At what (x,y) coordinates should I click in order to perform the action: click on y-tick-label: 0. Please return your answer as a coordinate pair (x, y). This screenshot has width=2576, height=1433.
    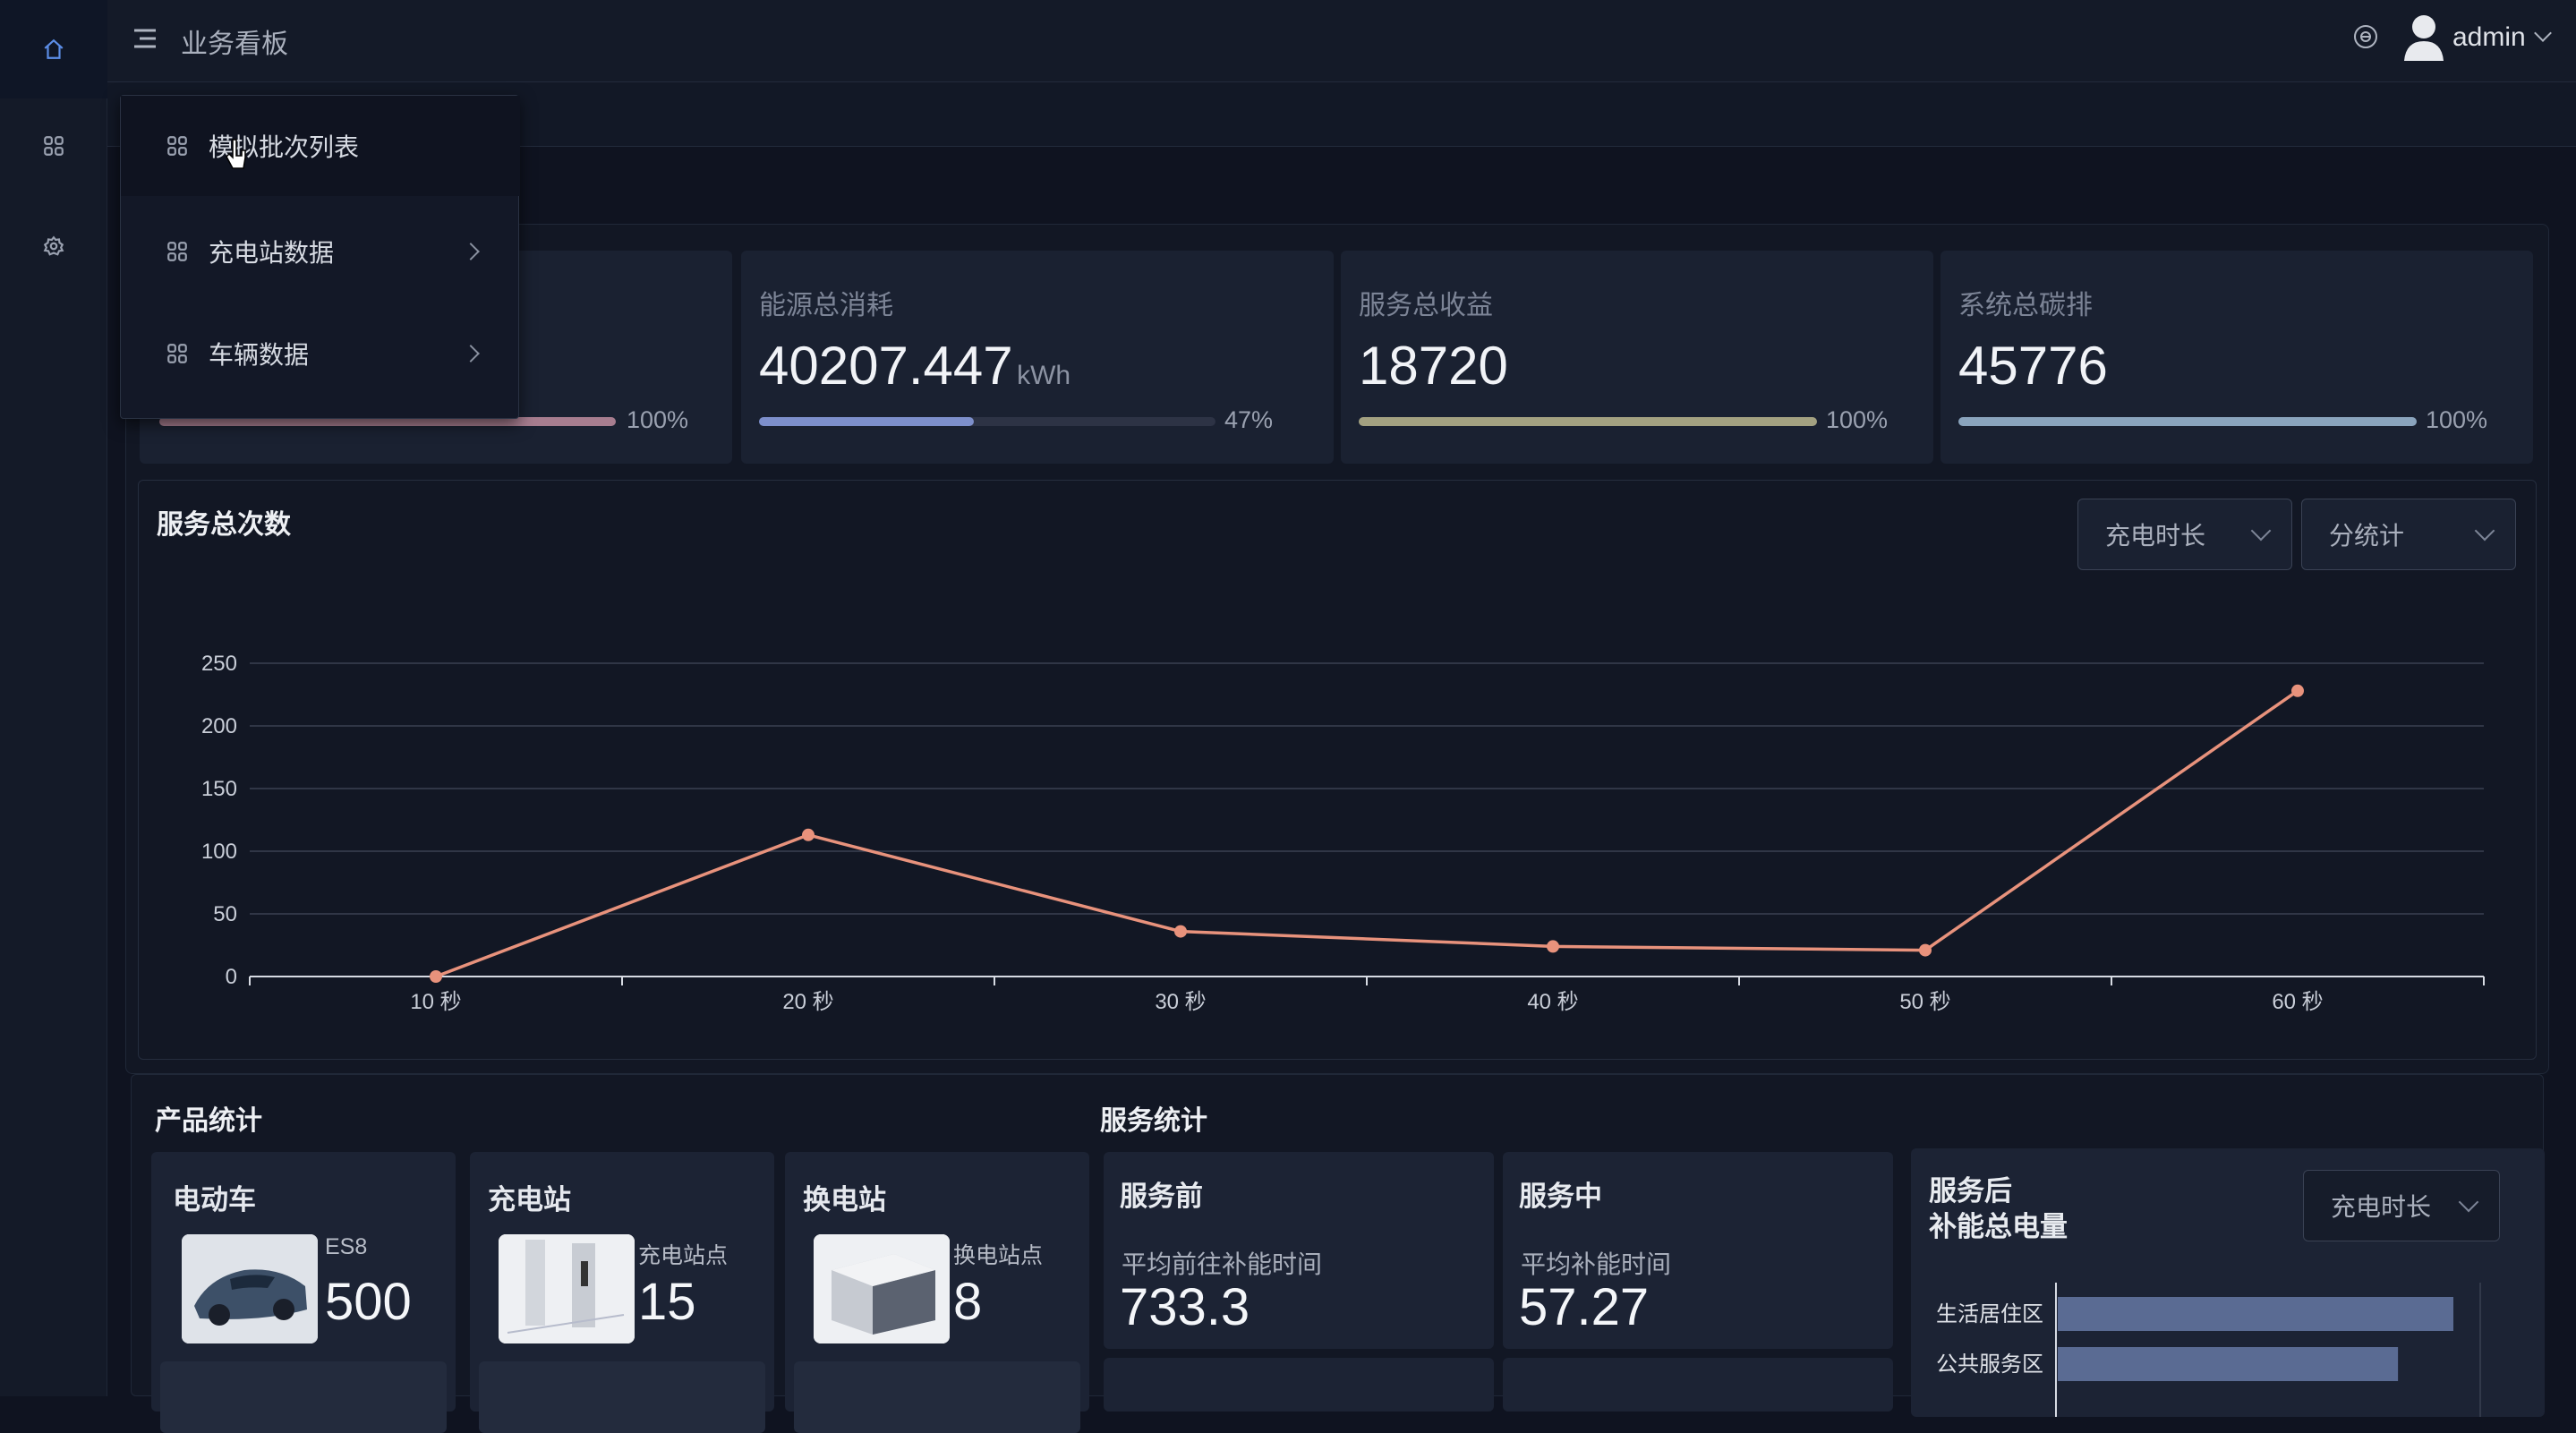
    Looking at the image, I should click on (231, 977).